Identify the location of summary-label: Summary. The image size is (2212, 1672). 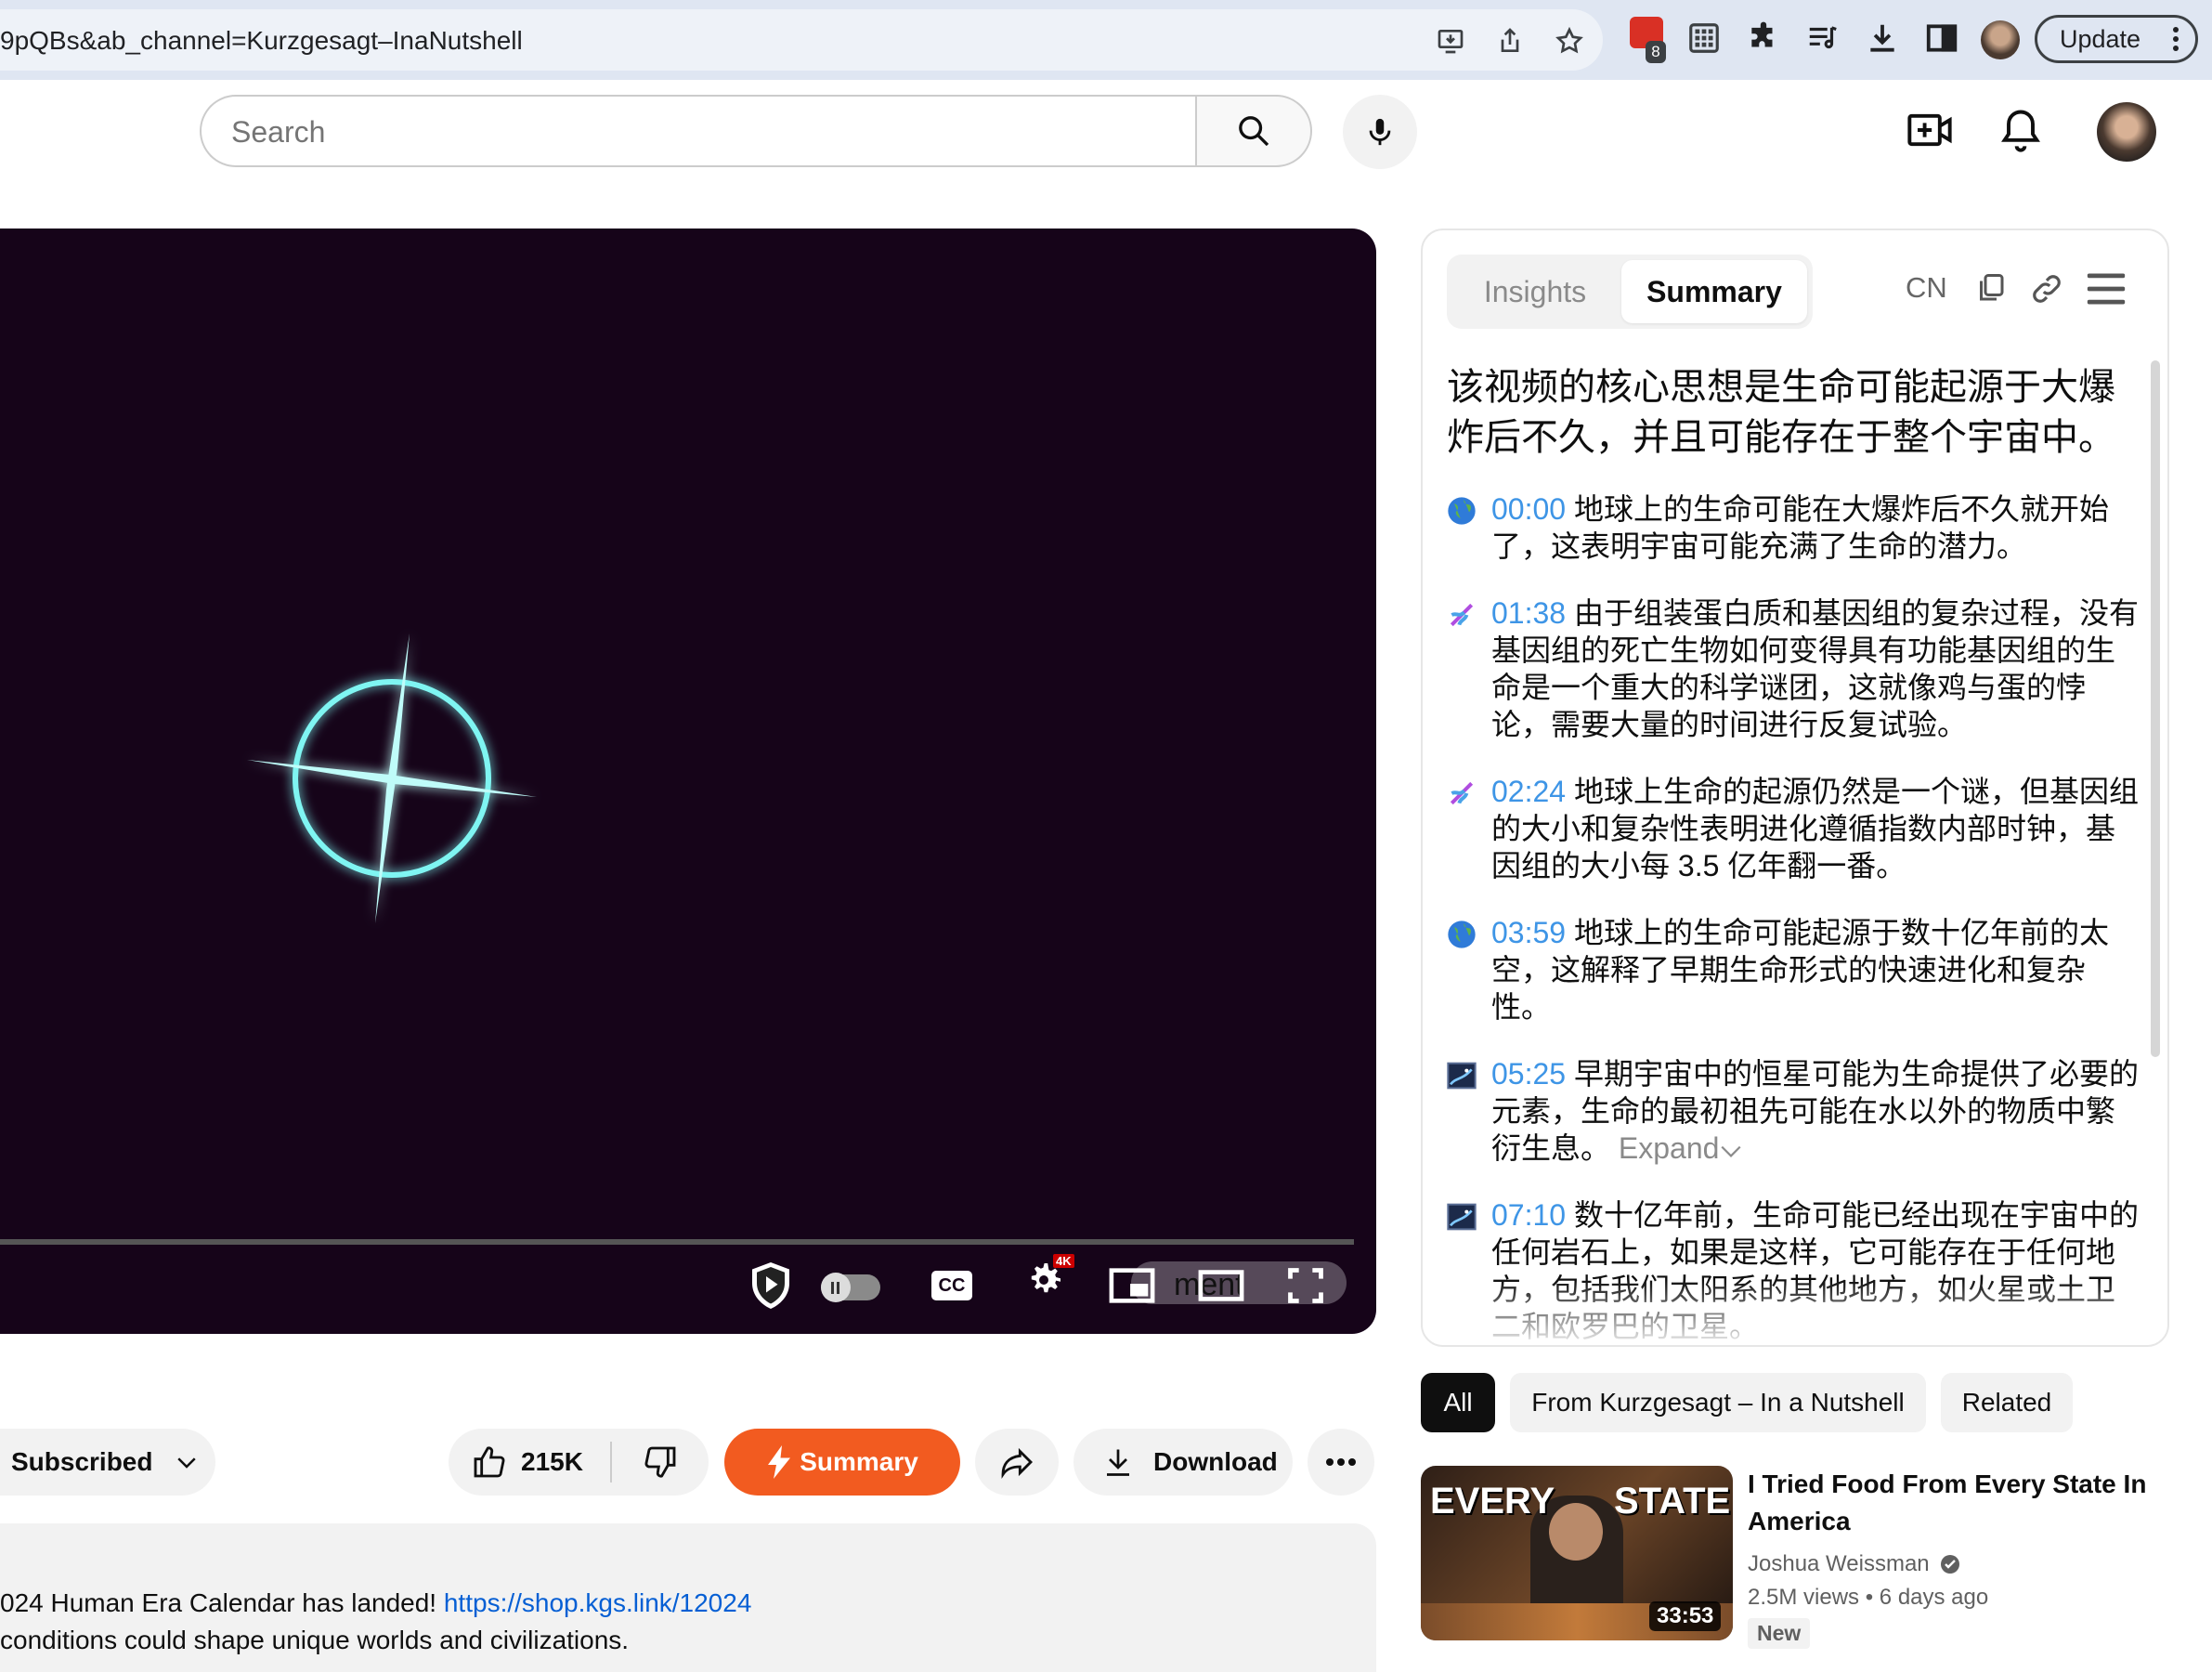
(859, 1461).